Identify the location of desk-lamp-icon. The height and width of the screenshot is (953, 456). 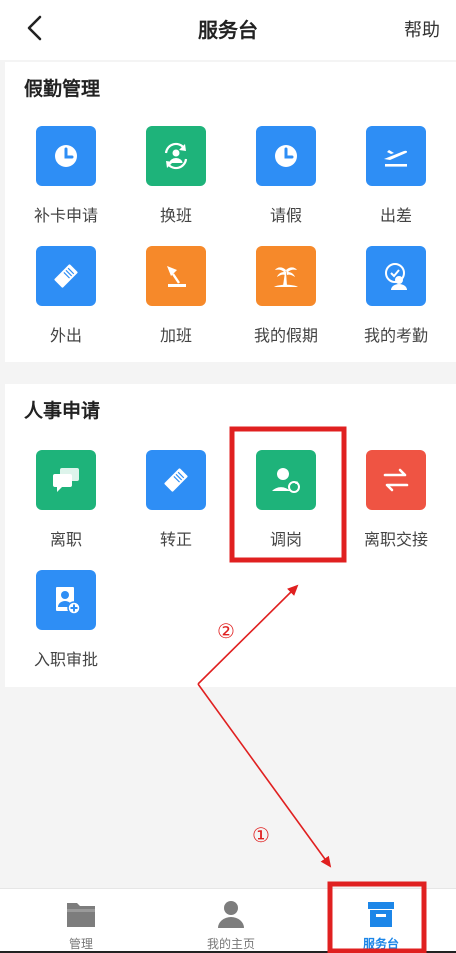
(176, 276).